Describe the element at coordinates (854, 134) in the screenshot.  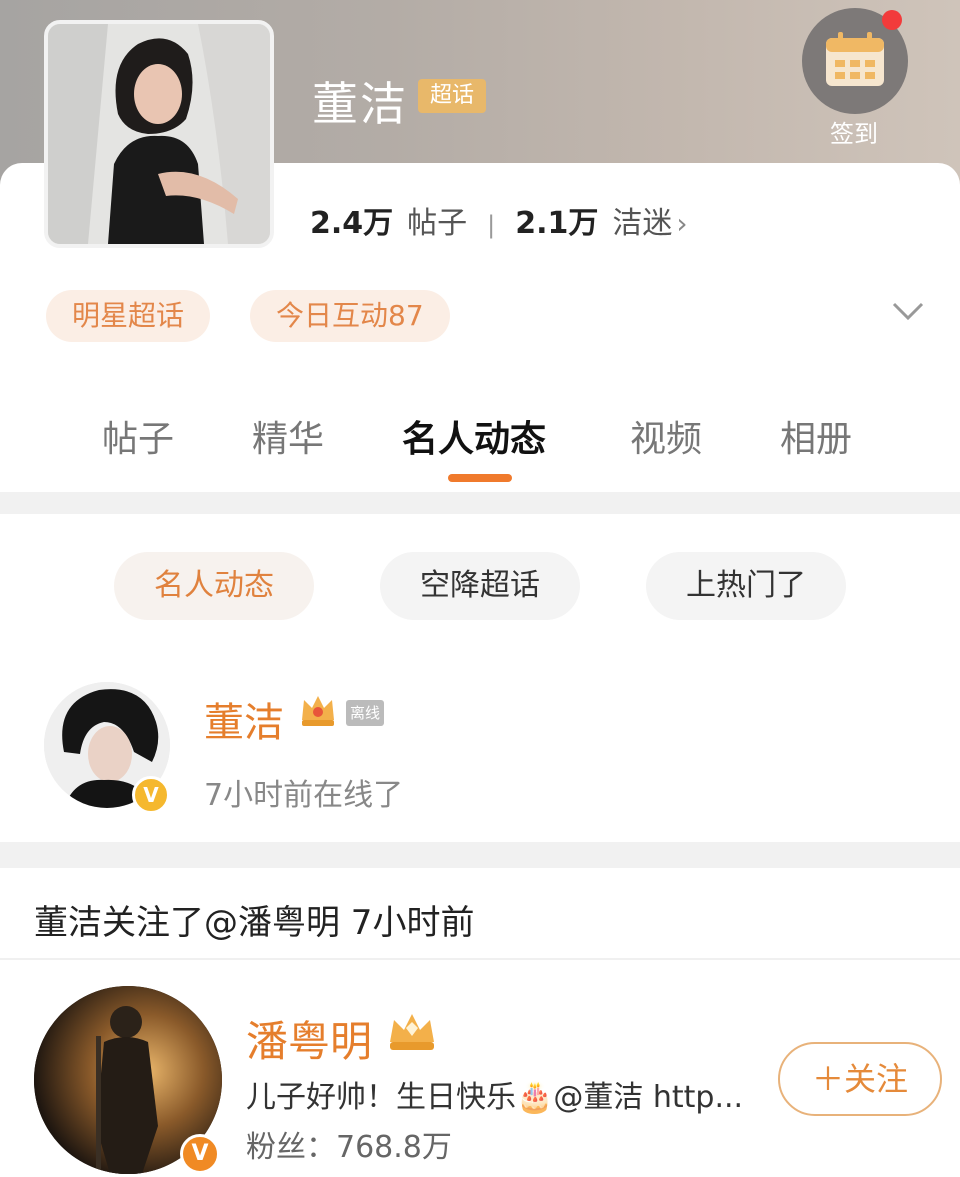
I see `checkin-label: 签到` at that location.